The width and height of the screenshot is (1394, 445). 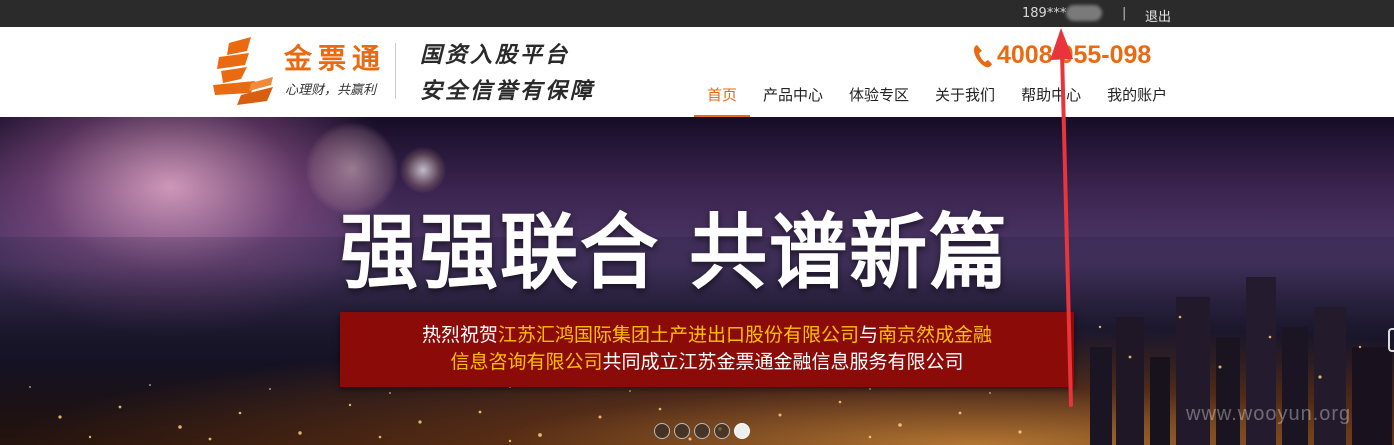 I want to click on watermark: www.wooyun.org, so click(x=1269, y=414).